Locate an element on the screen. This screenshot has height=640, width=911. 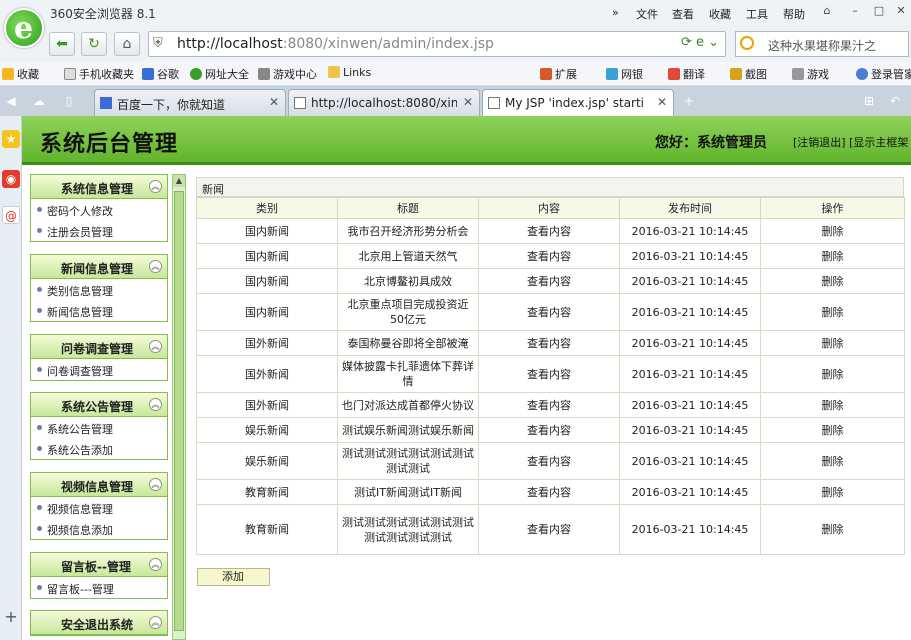
user-icon is located at coordinates (862, 74).